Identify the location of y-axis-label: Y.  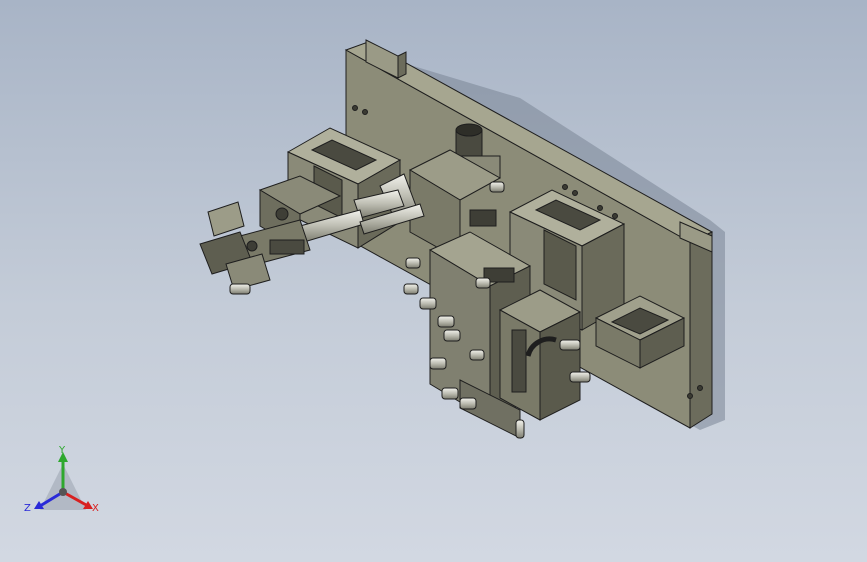
(62, 450).